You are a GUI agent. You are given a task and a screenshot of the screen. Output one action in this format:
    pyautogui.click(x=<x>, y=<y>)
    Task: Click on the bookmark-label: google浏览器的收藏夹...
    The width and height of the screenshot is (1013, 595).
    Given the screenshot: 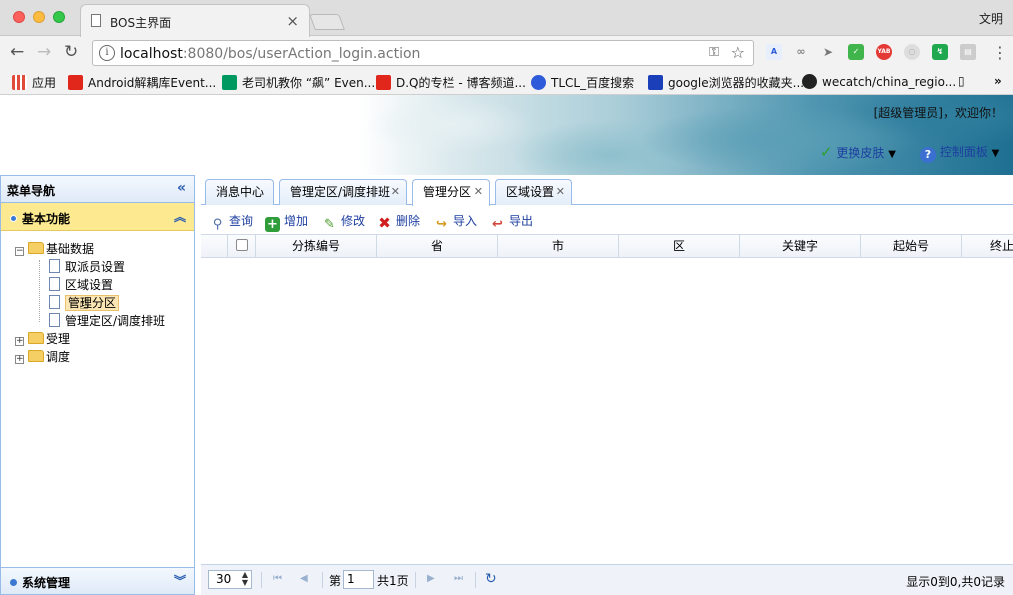 What is the action you would take?
    pyautogui.click(x=736, y=83)
    